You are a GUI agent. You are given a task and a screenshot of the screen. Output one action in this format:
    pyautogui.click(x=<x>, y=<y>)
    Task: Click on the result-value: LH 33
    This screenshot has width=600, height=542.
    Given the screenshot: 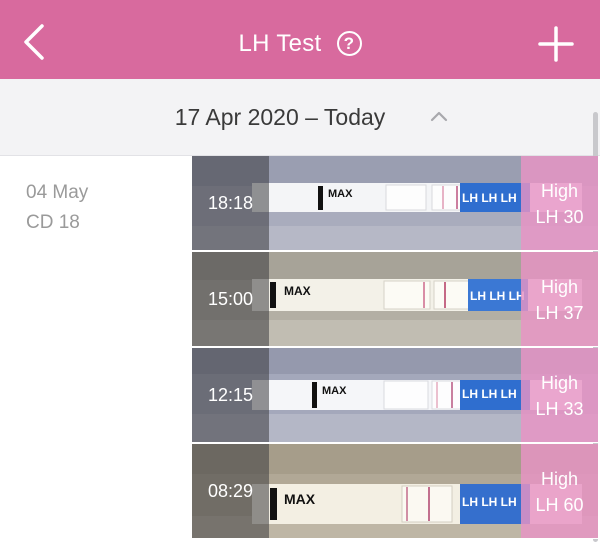 What is the action you would take?
    pyautogui.click(x=559, y=409)
    